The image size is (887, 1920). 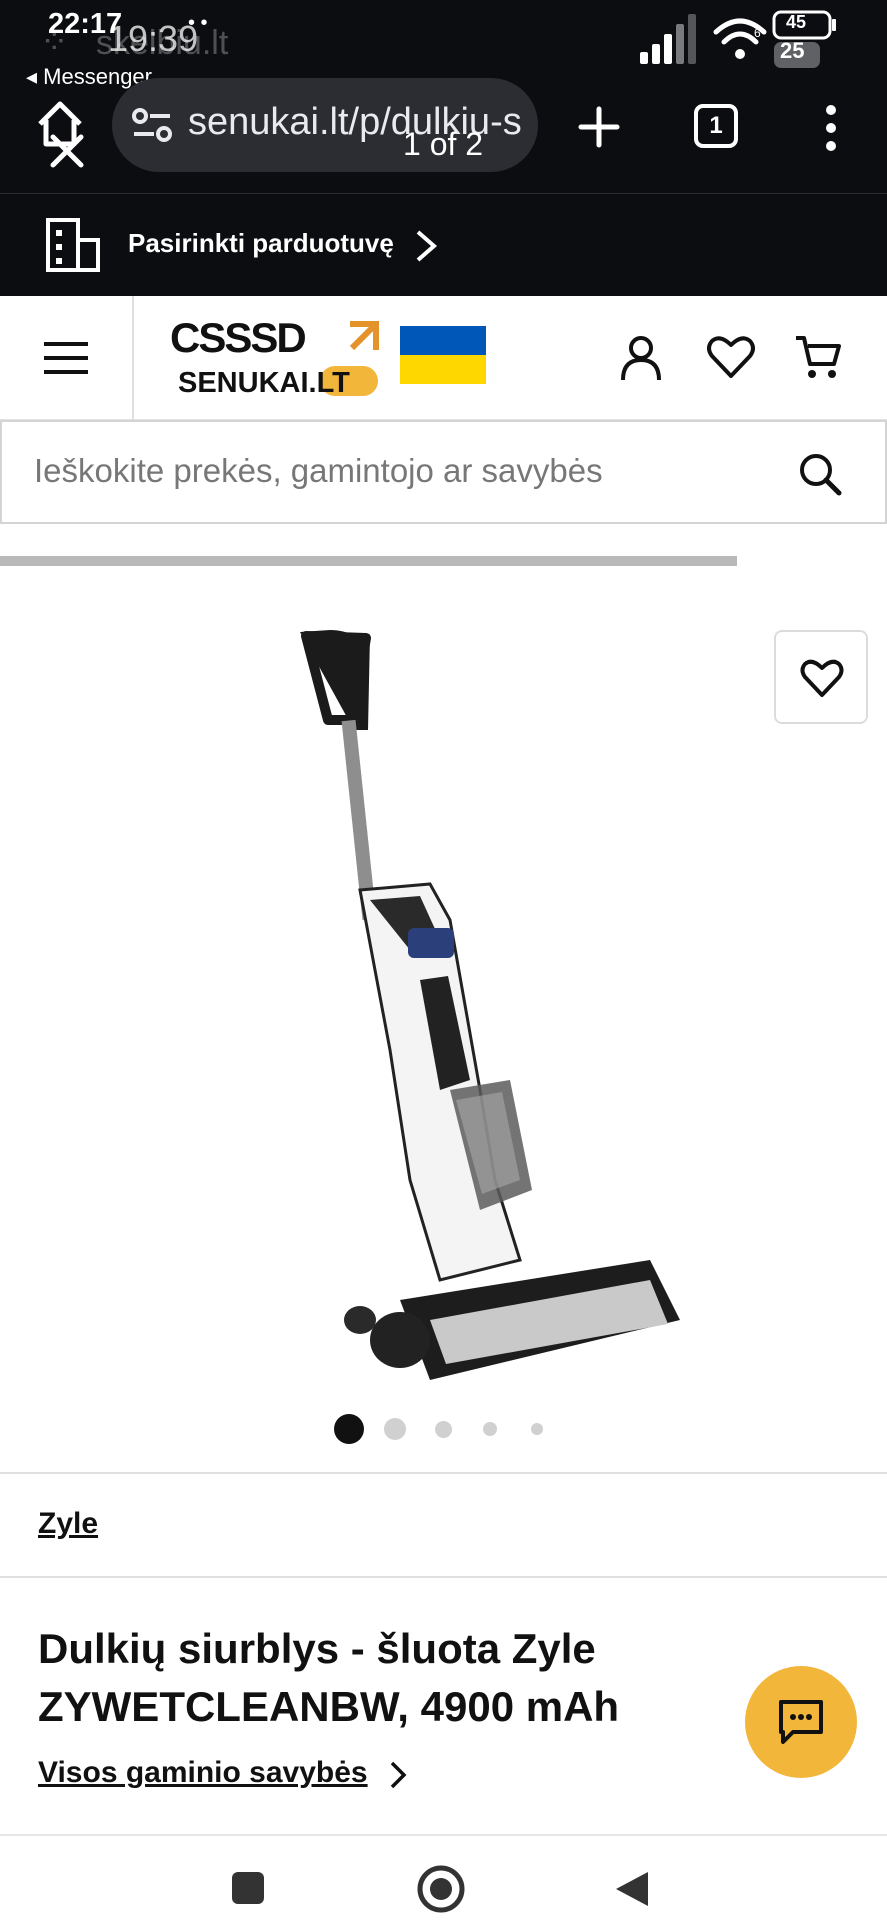 I want to click on ukraine-flag-icon, so click(x=443, y=355).